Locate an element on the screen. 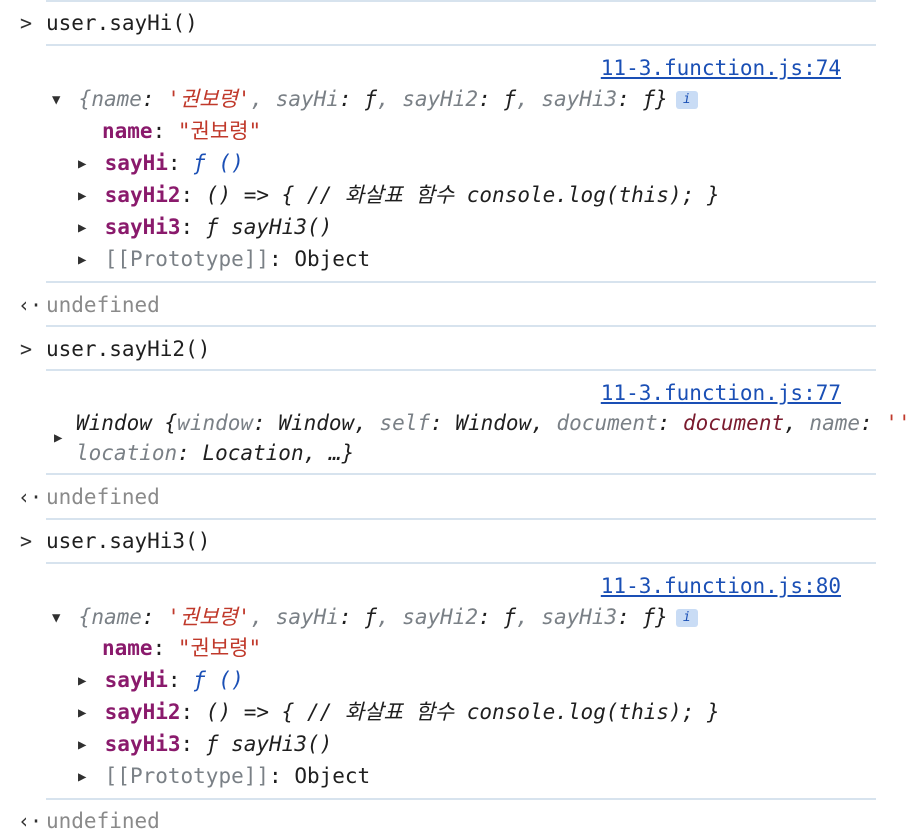 The width and height of the screenshot is (906, 834). preview-value: Location is located at coordinates (253, 453).